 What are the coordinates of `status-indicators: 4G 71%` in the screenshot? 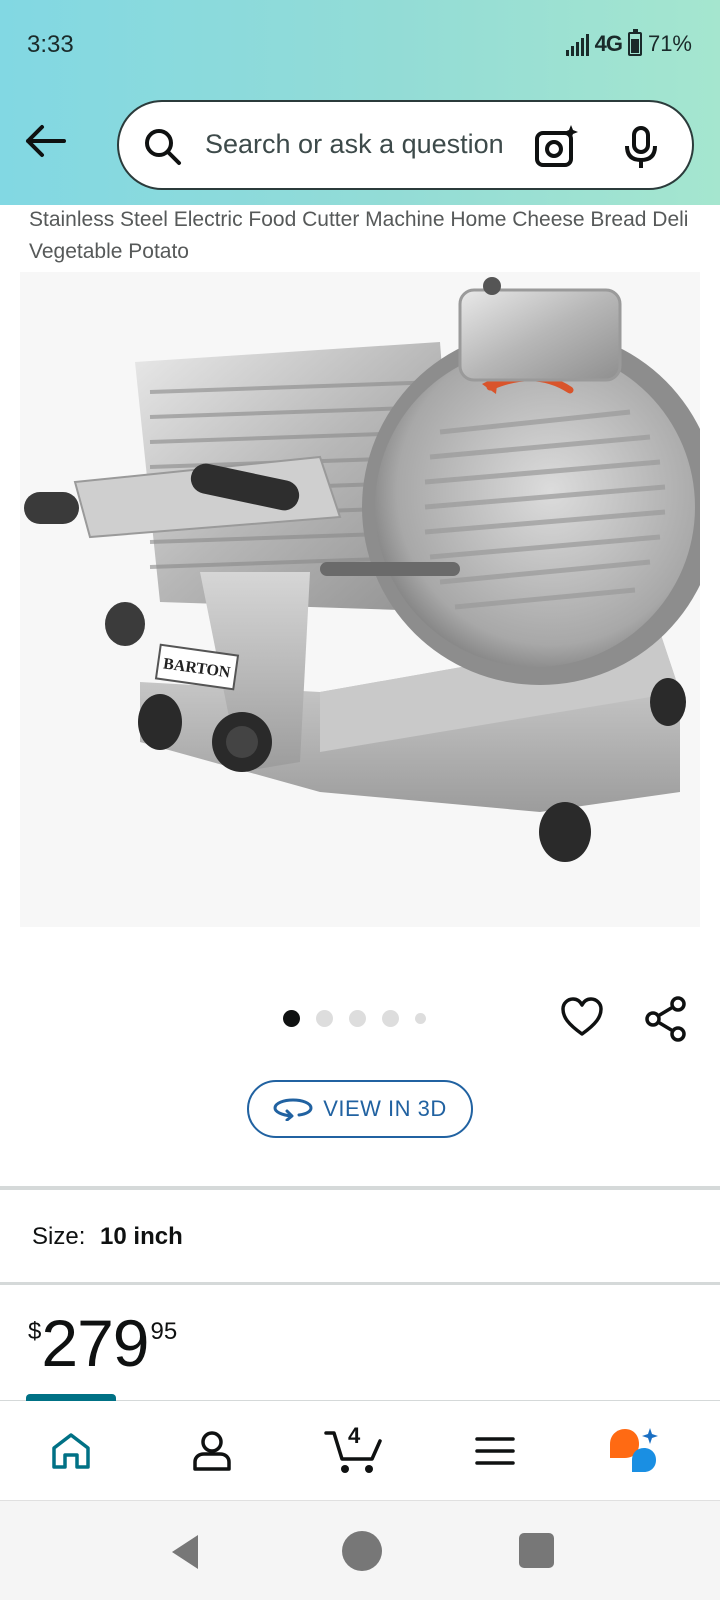 It's located at (628, 43).